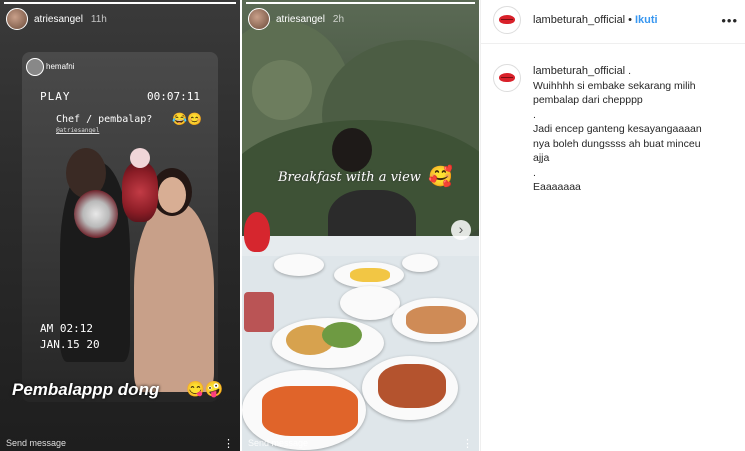 The image size is (745, 451). I want to click on comment-line: pembalap dari chepppp, so click(588, 100).